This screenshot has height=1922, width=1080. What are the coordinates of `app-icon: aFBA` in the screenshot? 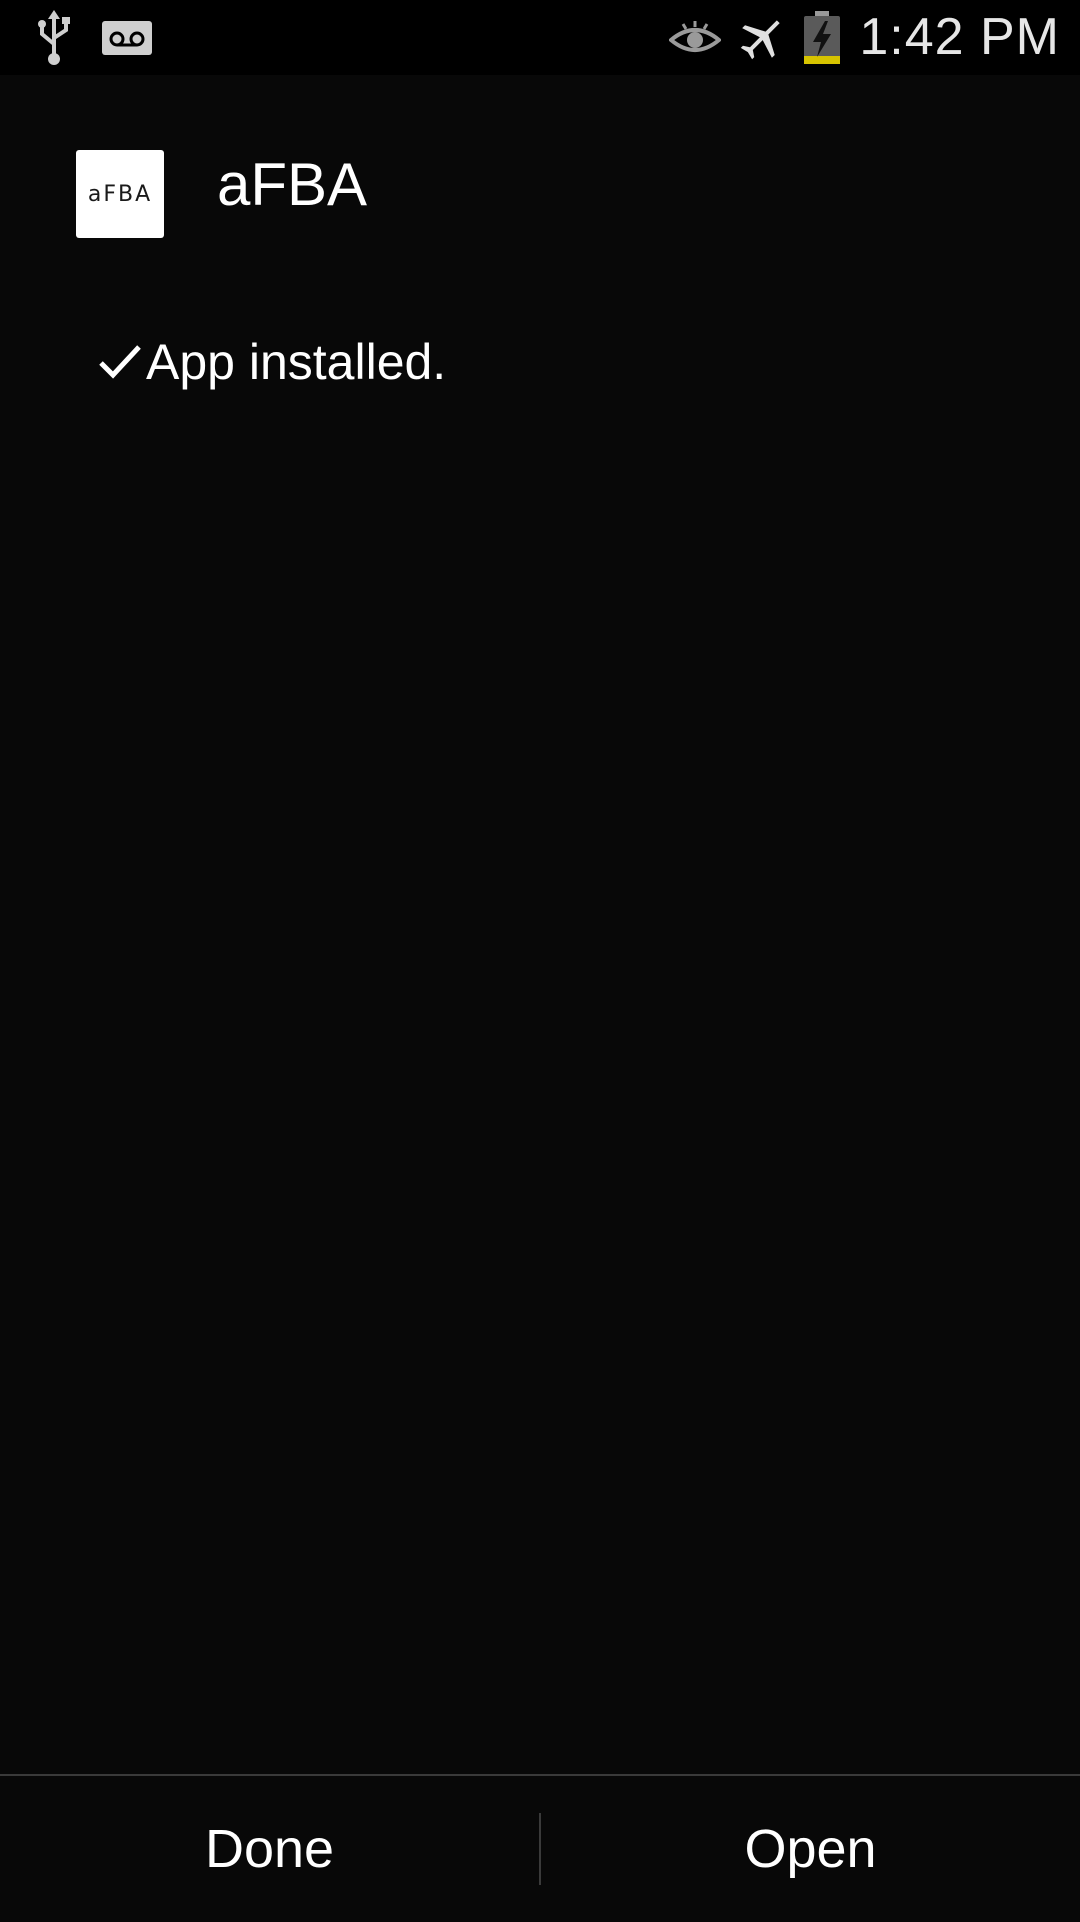 It's located at (120, 194).